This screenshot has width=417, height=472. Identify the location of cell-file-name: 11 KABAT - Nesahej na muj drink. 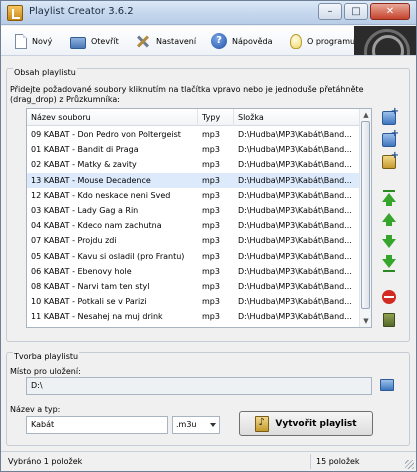
(97, 317).